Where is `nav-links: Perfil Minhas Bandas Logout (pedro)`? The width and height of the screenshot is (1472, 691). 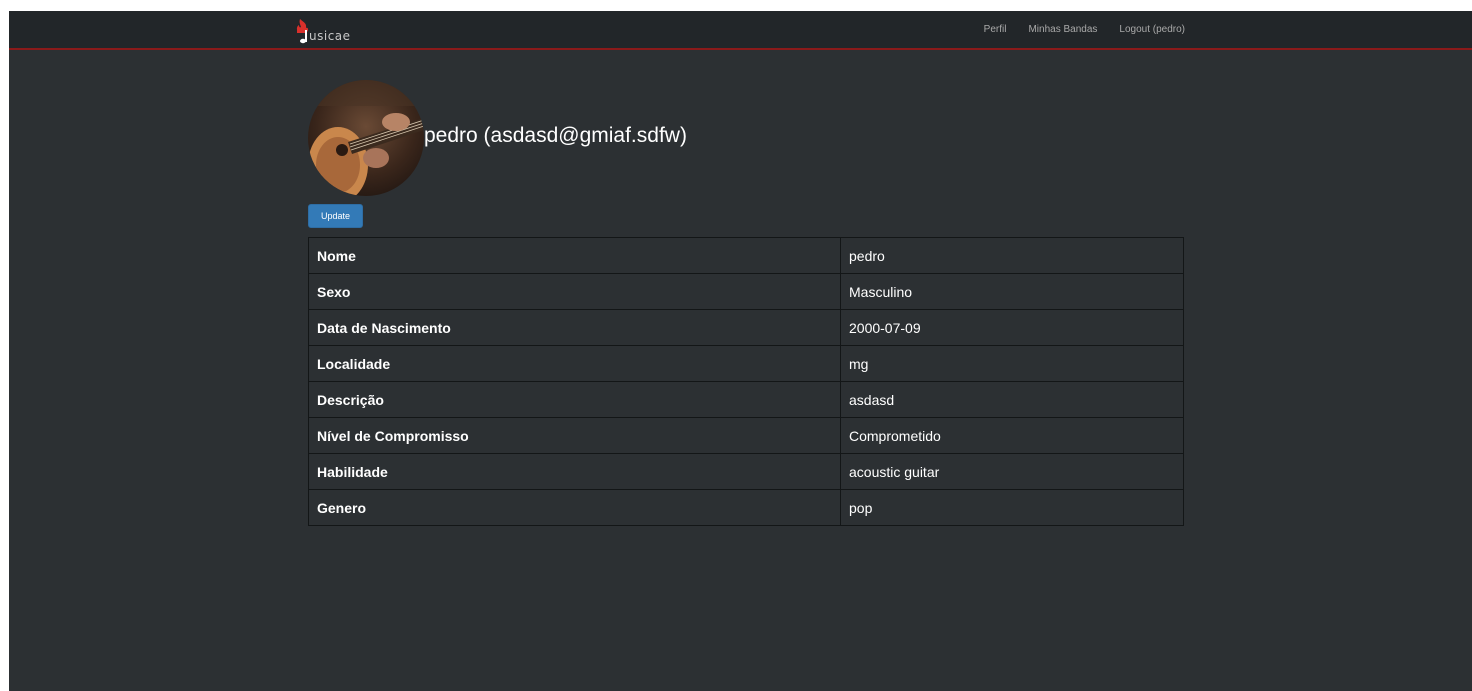 nav-links: Perfil Minhas Bandas Logout (pedro) is located at coordinates (1084, 29).